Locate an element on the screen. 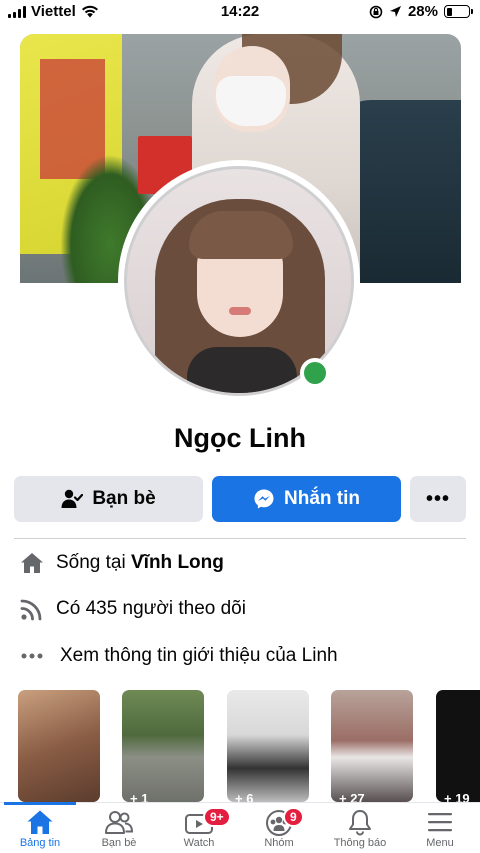 This screenshot has height=853, width=480. photo-thumbnail: + 19 is located at coordinates (458, 746).